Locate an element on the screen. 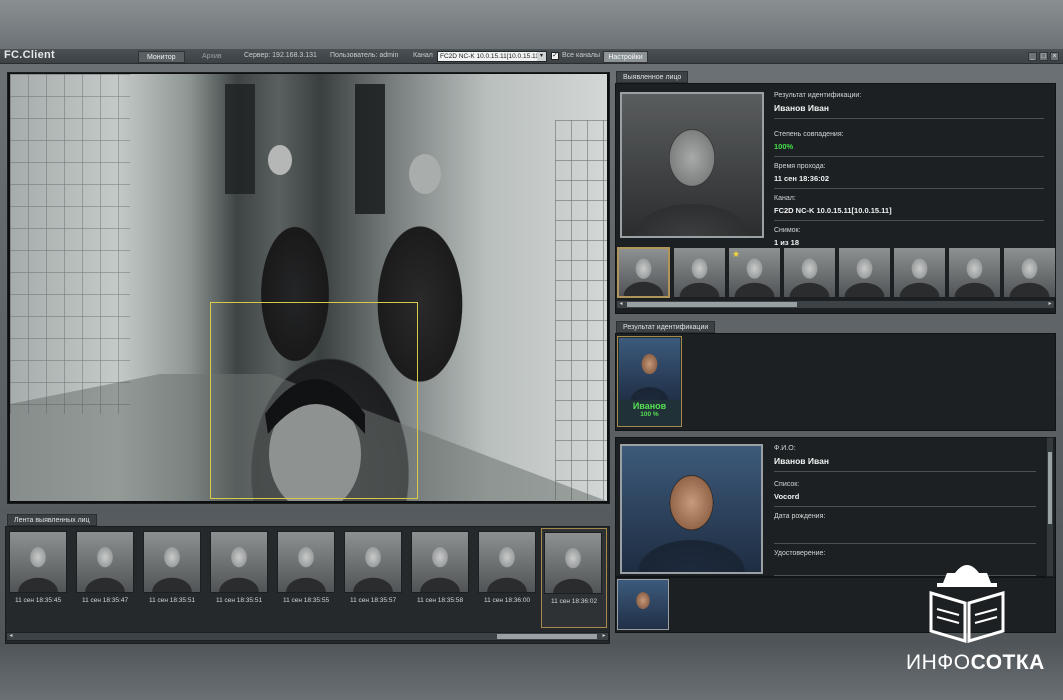  wall-tiles-left is located at coordinates (70, 244).